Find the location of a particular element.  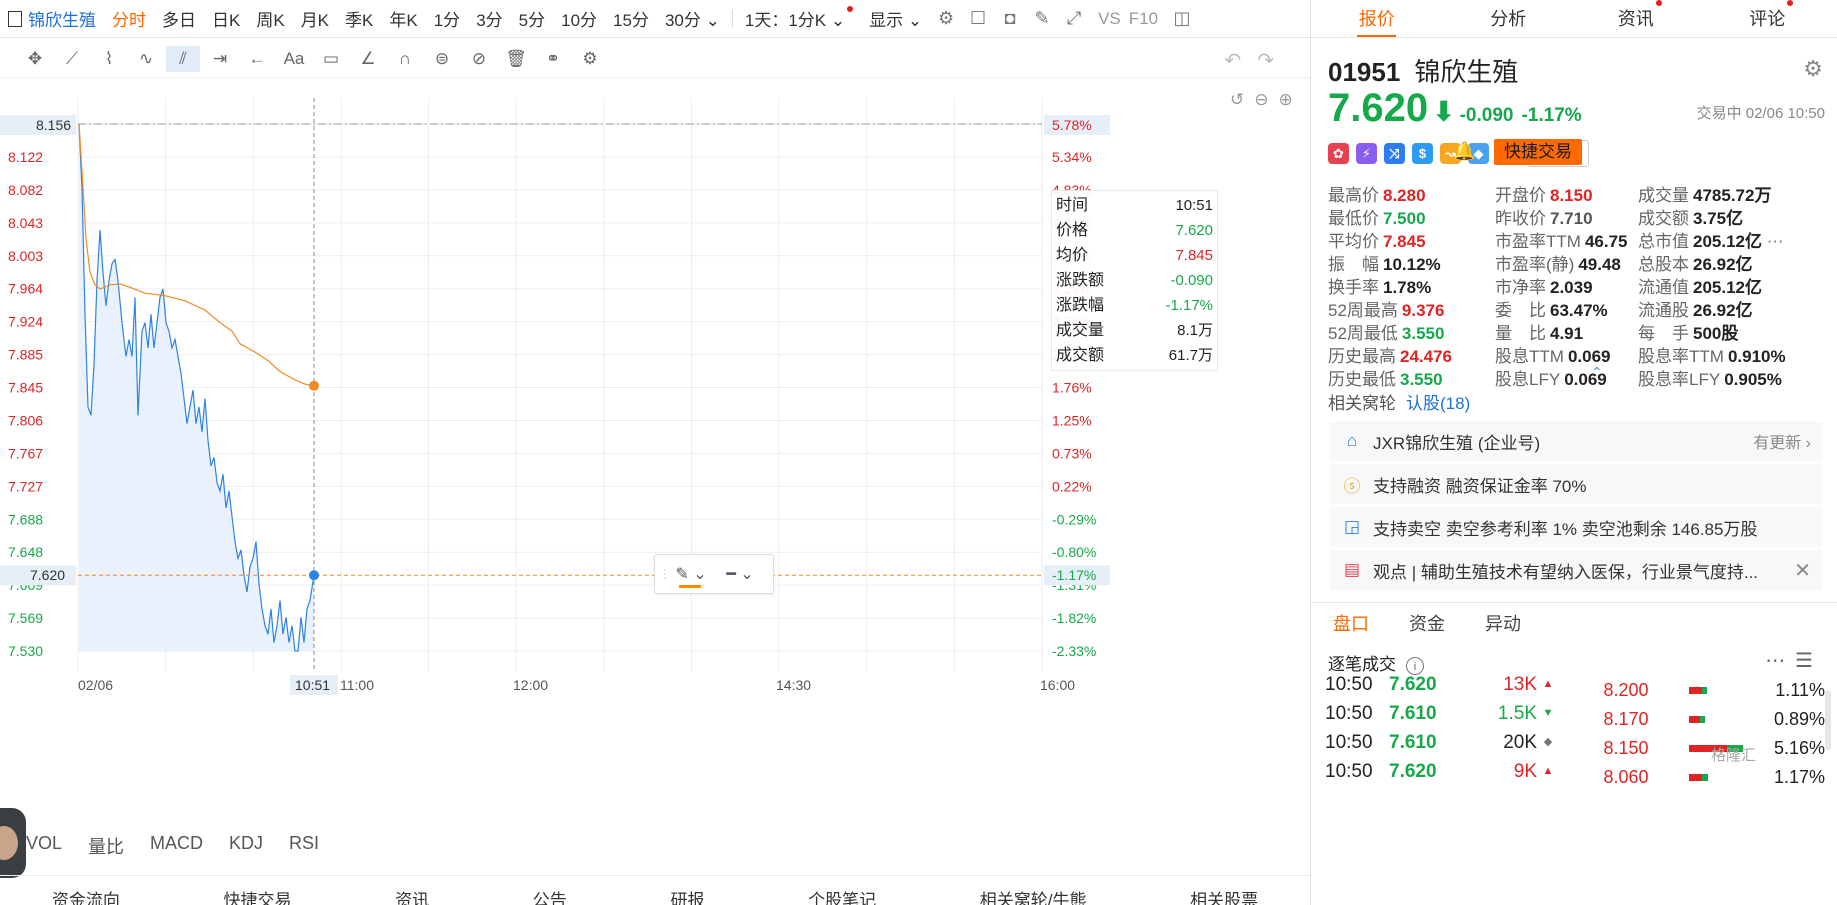

tab-3min: 3分 is located at coordinates (489, 18).